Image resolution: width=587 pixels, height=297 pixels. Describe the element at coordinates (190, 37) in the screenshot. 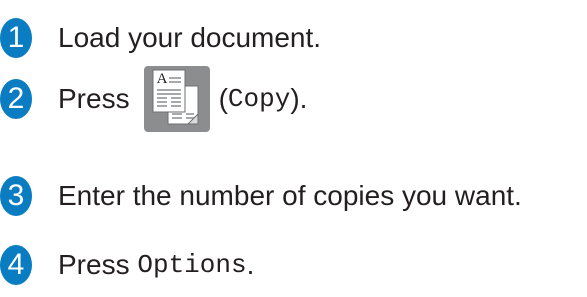

I see `step-text: Load your document.` at that location.